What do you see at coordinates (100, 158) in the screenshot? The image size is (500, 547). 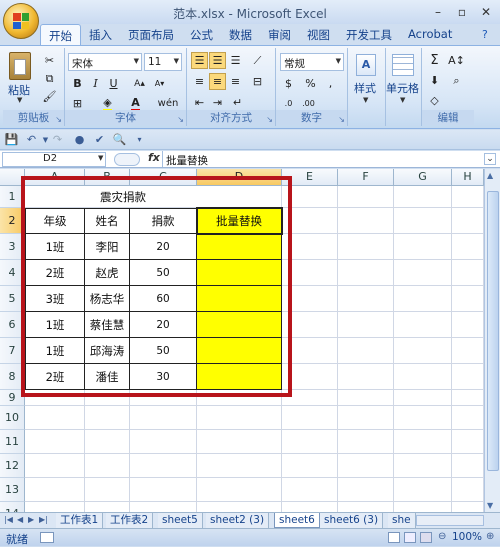 I see `name-box-dropdown-icon: ▼` at bounding box center [100, 158].